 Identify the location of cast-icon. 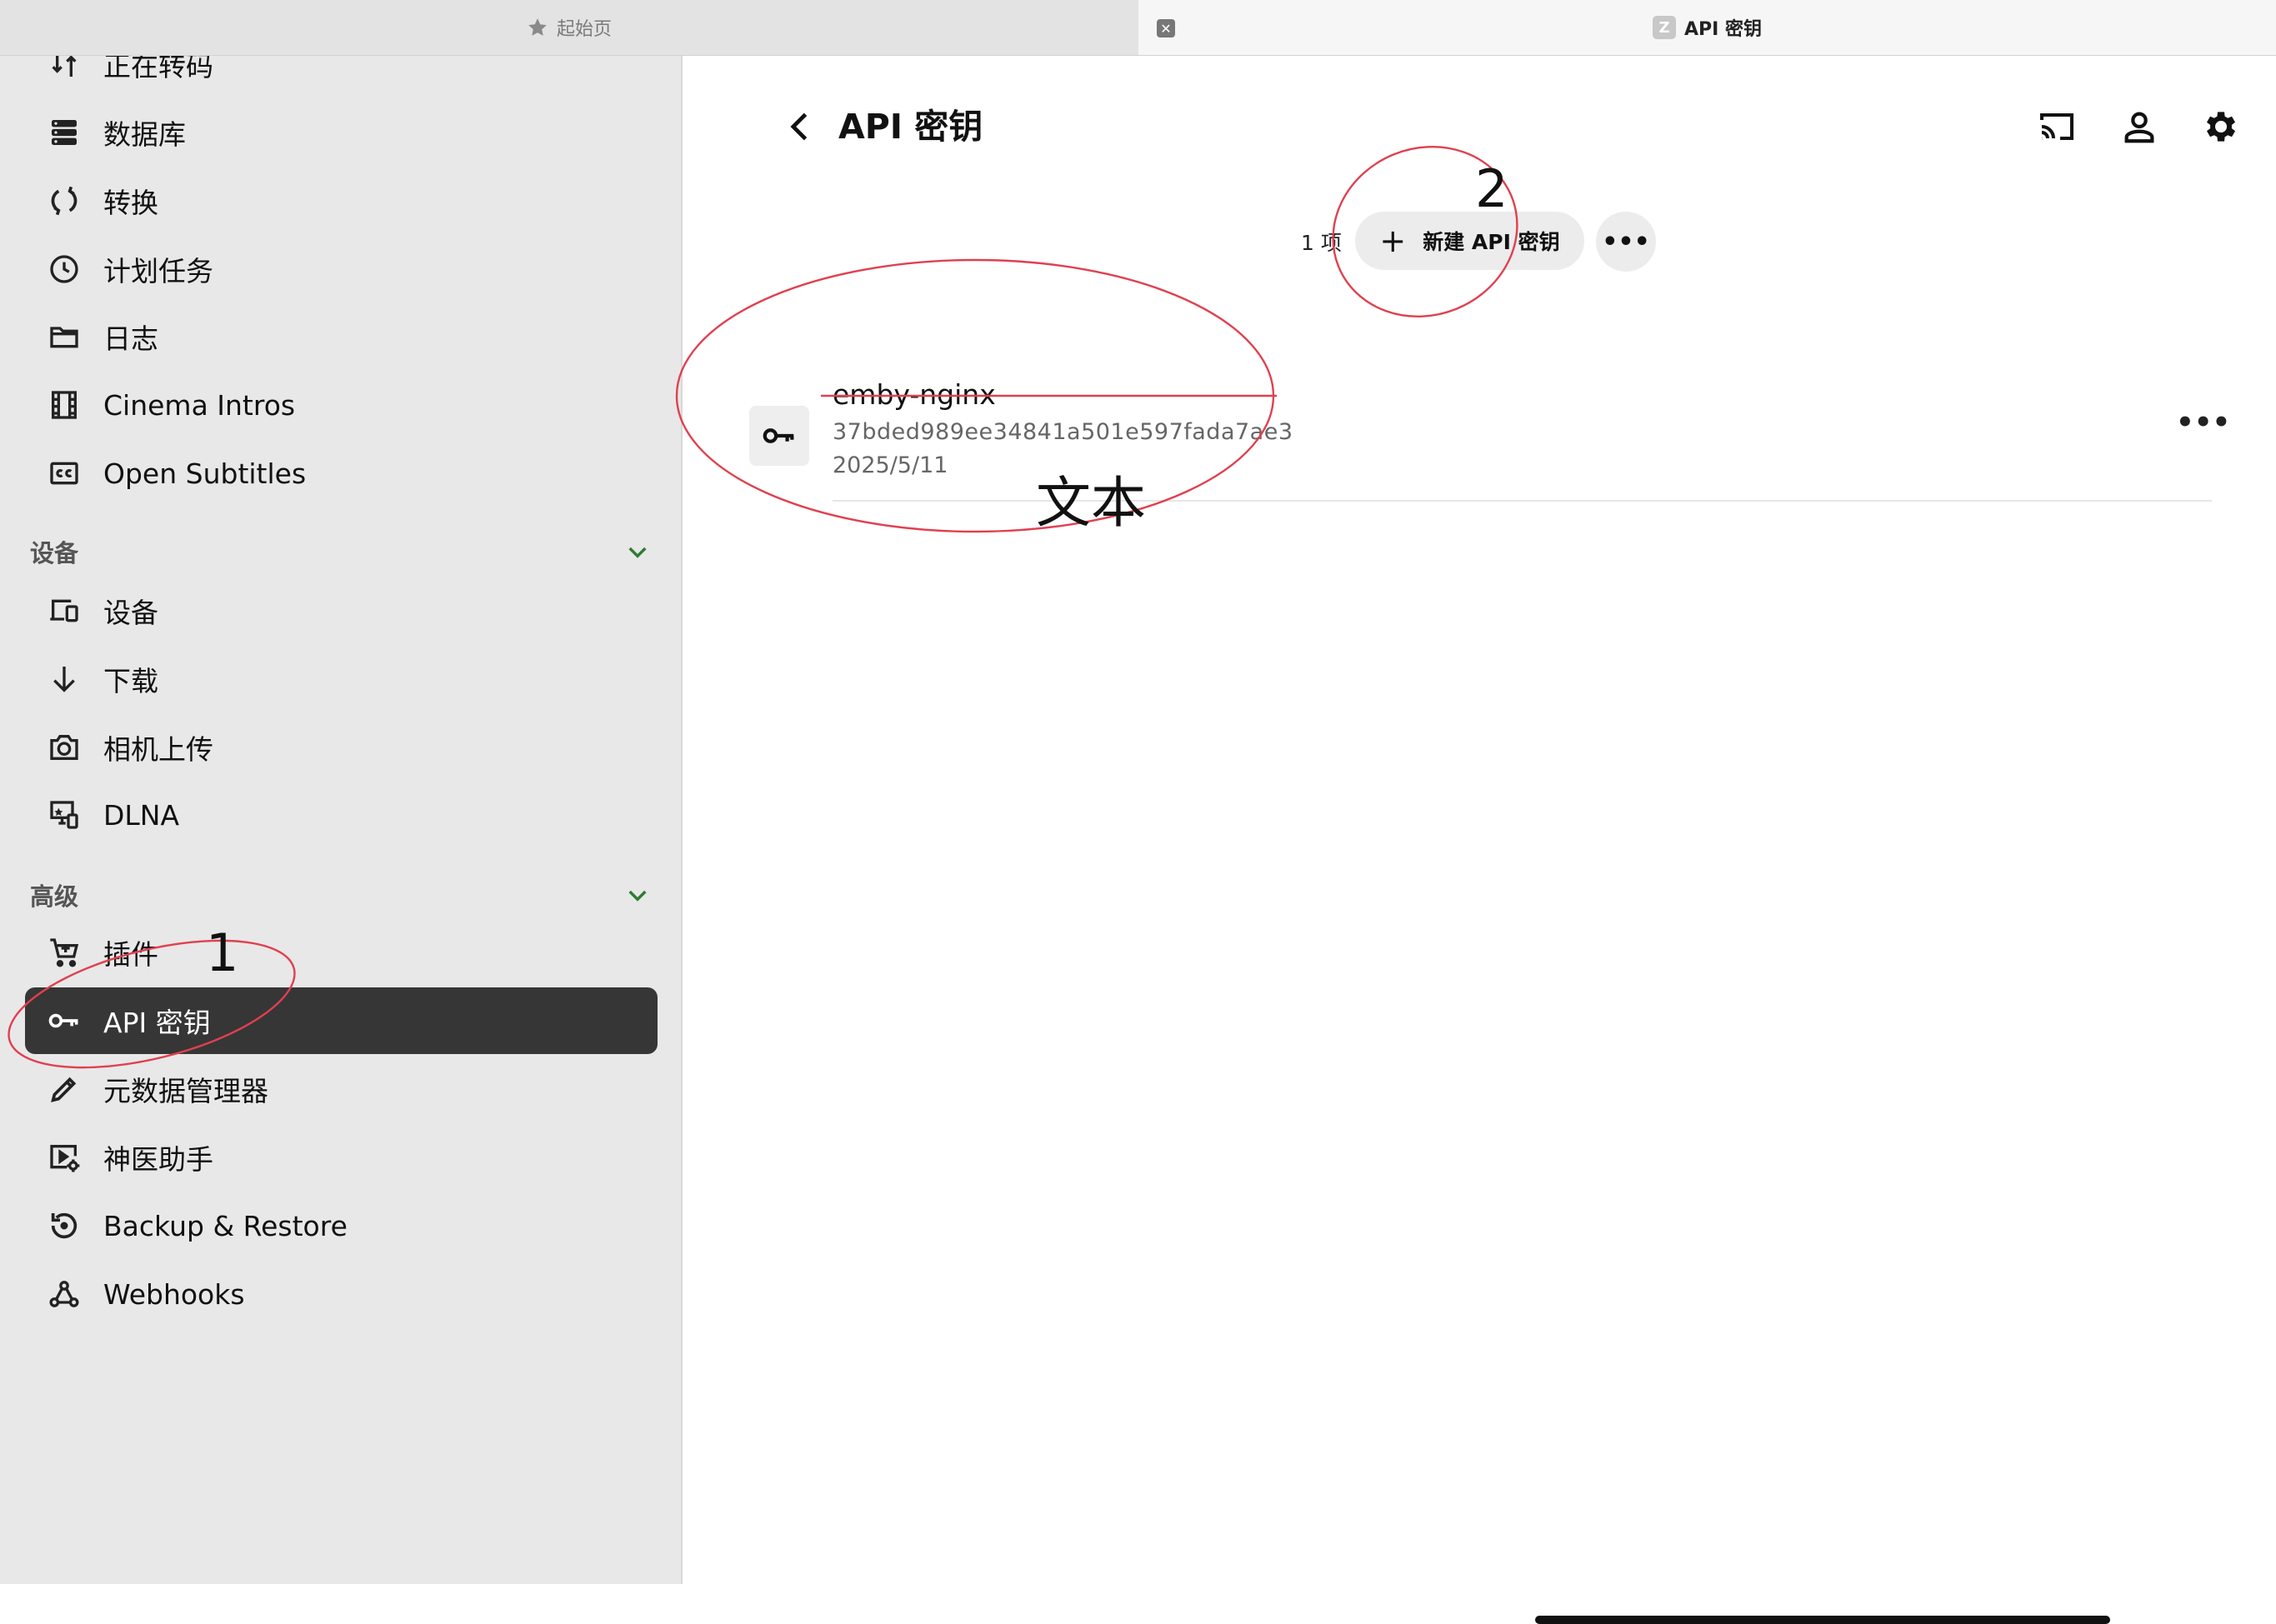
(2056, 127).